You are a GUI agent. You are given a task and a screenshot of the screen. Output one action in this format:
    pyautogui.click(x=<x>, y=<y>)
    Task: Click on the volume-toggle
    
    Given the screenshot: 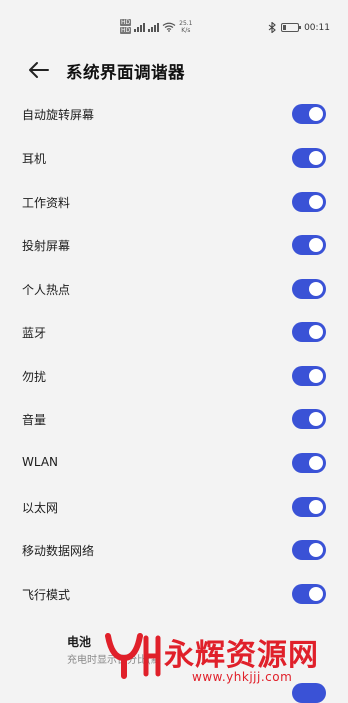 What is the action you would take?
    pyautogui.click(x=309, y=419)
    